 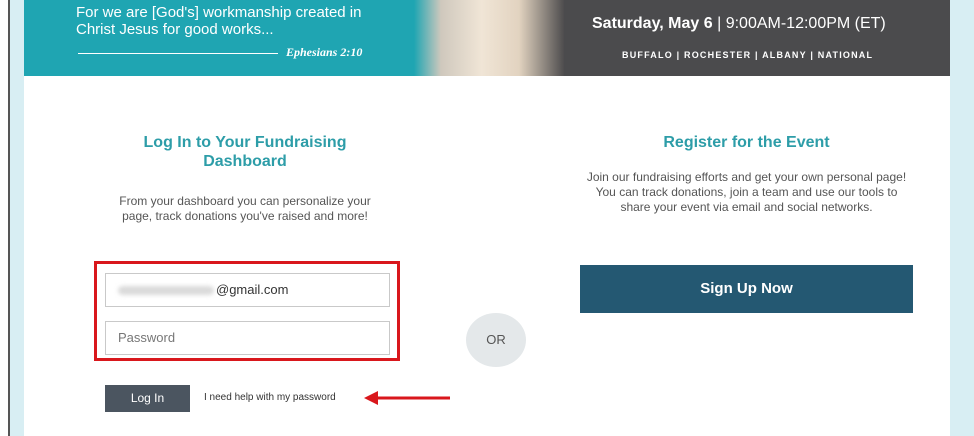 What do you see at coordinates (748, 55) in the screenshot?
I see `event-locations: BUFFALO | ROCHESTER | ALBANY | NATIONAL` at bounding box center [748, 55].